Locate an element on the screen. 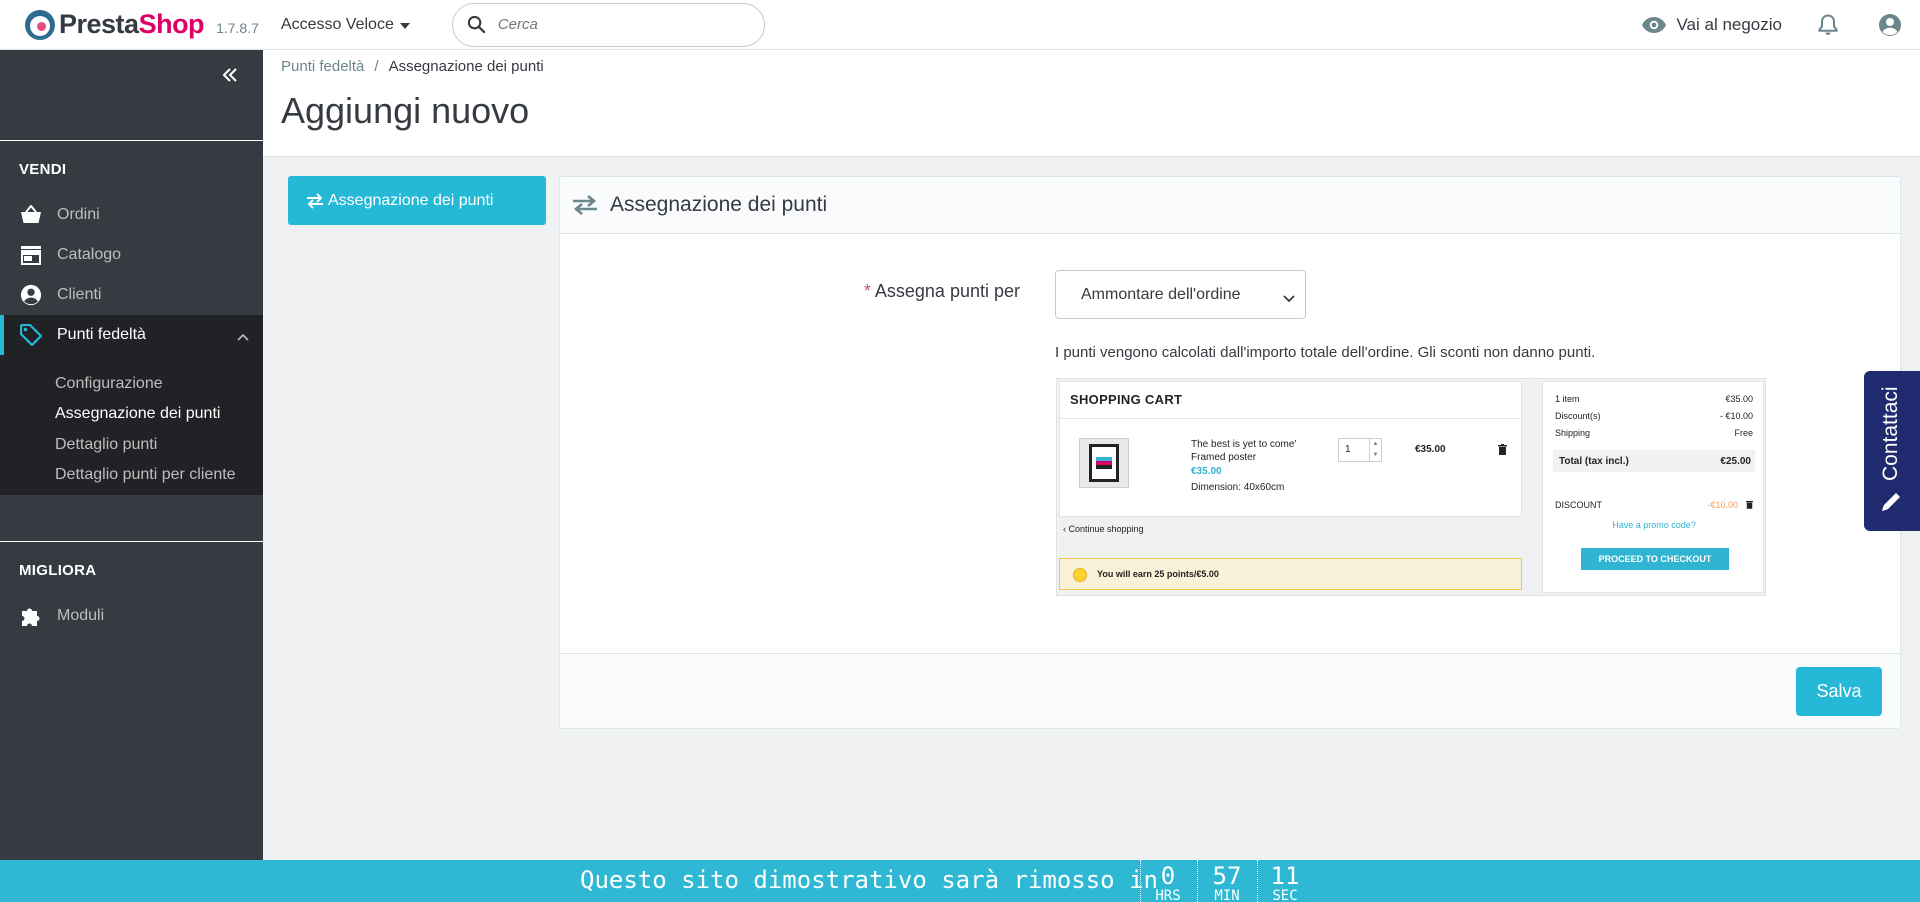 The height and width of the screenshot is (902, 1920). sidebar-item-label: Ordini is located at coordinates (78, 214).